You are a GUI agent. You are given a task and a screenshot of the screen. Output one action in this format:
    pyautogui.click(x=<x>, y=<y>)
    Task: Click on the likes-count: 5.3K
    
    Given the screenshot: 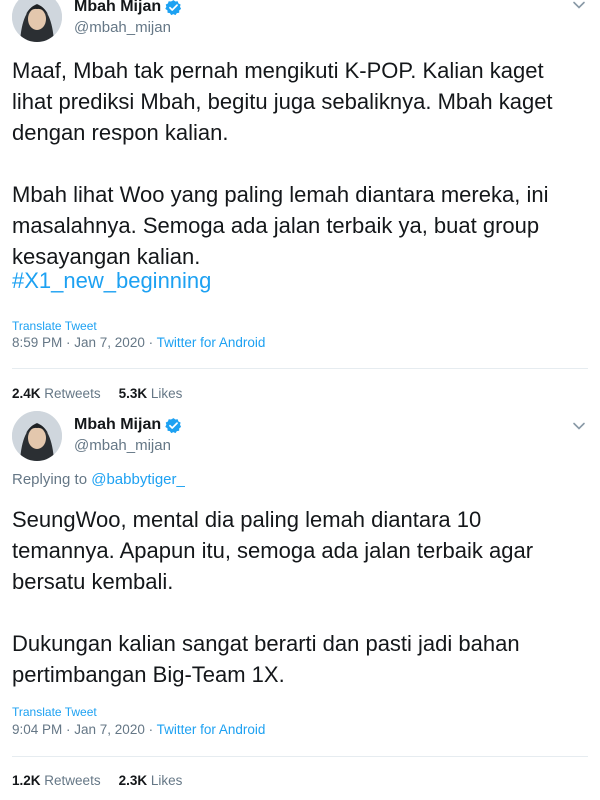 What is the action you would take?
    pyautogui.click(x=133, y=393)
    